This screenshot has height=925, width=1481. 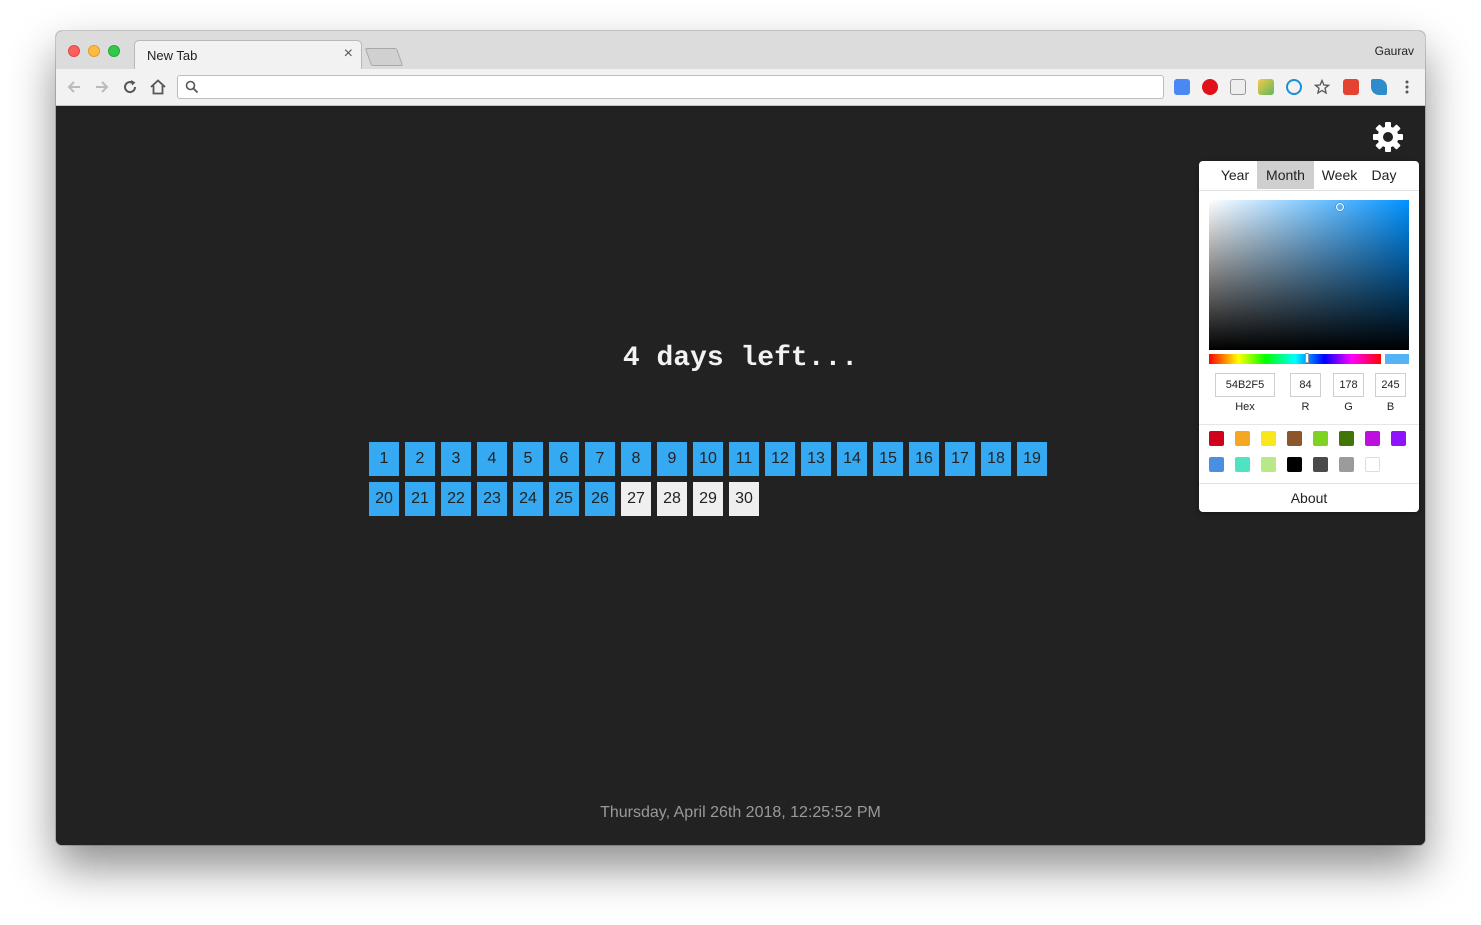 What do you see at coordinates (528, 499) in the screenshot?
I see `day-cell: 24` at bounding box center [528, 499].